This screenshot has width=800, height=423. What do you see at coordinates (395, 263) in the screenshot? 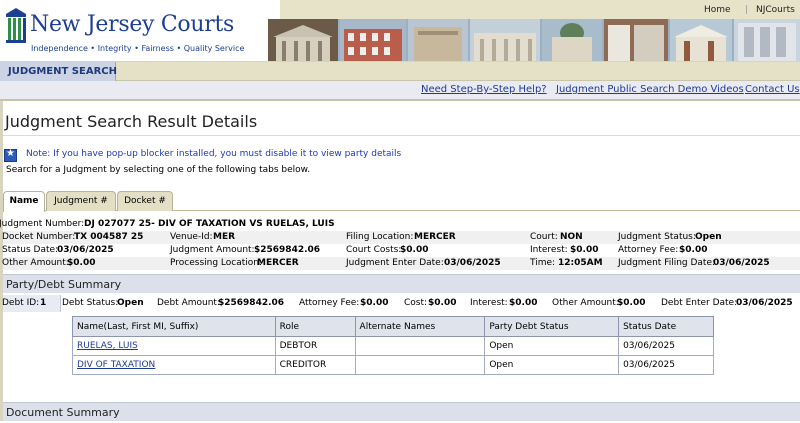
I see `field-label: Judgment Enter Date:` at bounding box center [395, 263].